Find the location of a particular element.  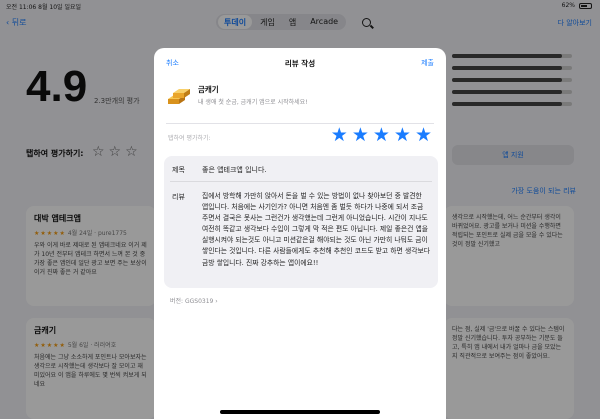

home-indicator is located at coordinates (300, 412).